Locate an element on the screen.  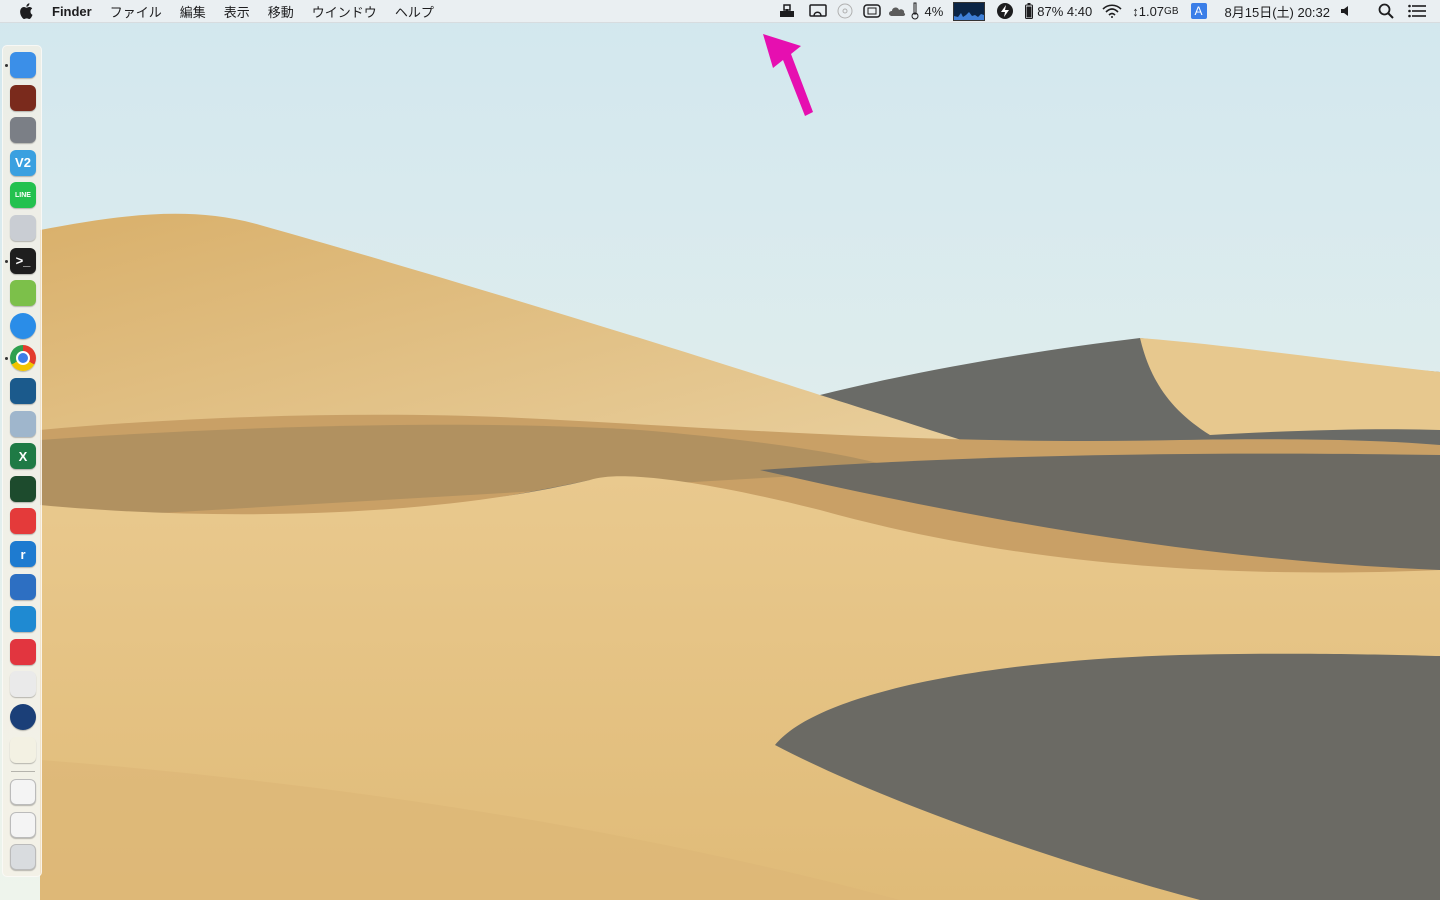
dock-excel-label: X is located at coordinates (23, 456).